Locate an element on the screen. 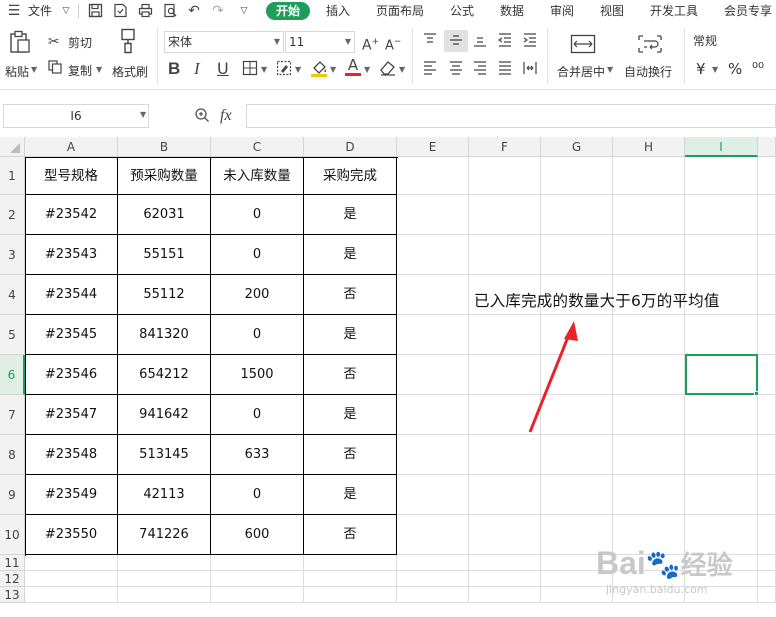  cell-c2: 0 is located at coordinates (257, 215).